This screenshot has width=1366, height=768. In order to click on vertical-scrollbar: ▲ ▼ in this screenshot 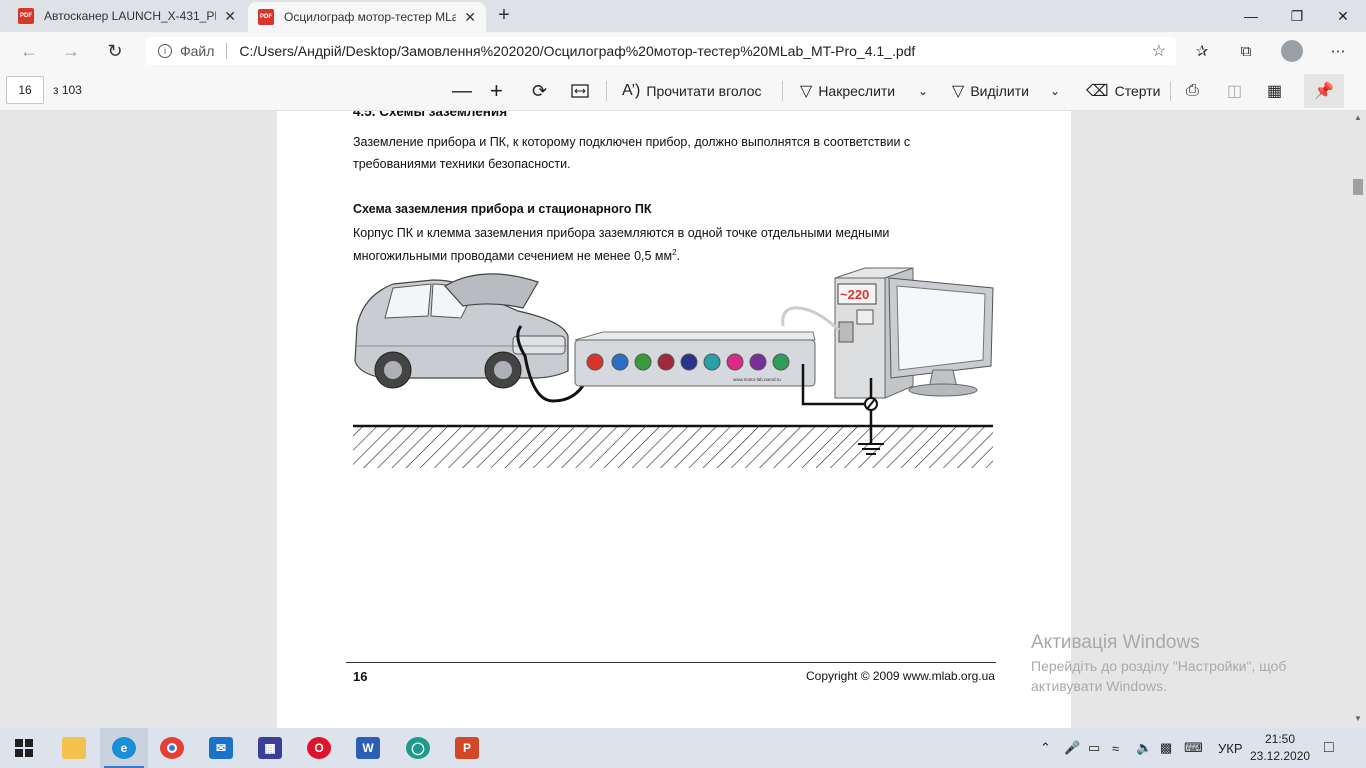, I will do `click(1358, 419)`.